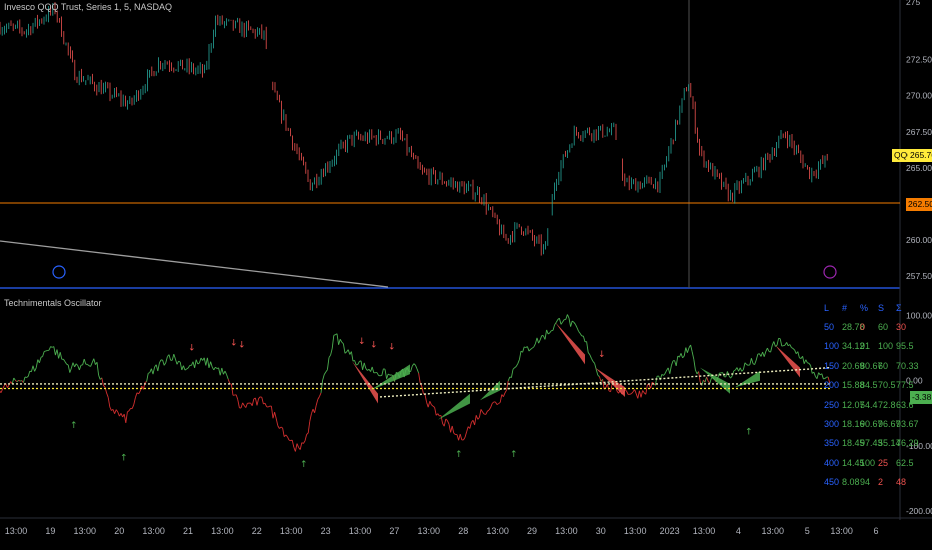 The image size is (932, 550). I want to click on oscillator-fill, so click(390, 377).